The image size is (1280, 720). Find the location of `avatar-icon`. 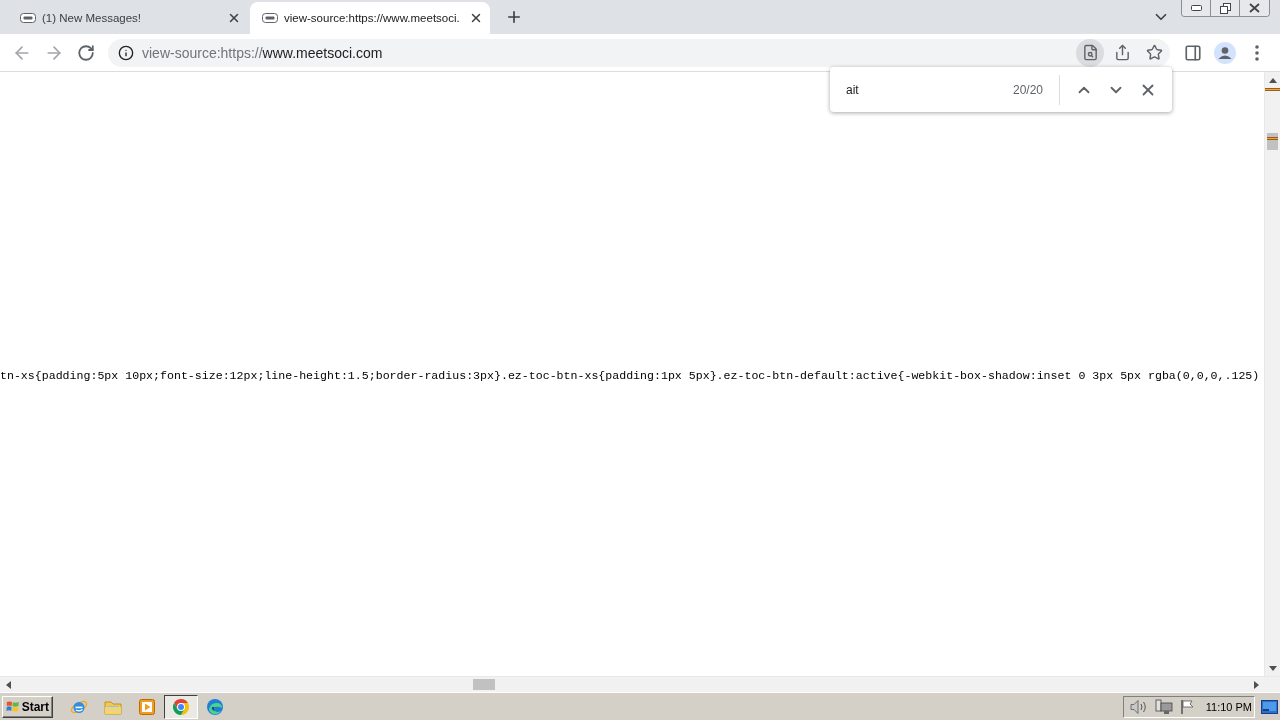

avatar-icon is located at coordinates (1225, 52).